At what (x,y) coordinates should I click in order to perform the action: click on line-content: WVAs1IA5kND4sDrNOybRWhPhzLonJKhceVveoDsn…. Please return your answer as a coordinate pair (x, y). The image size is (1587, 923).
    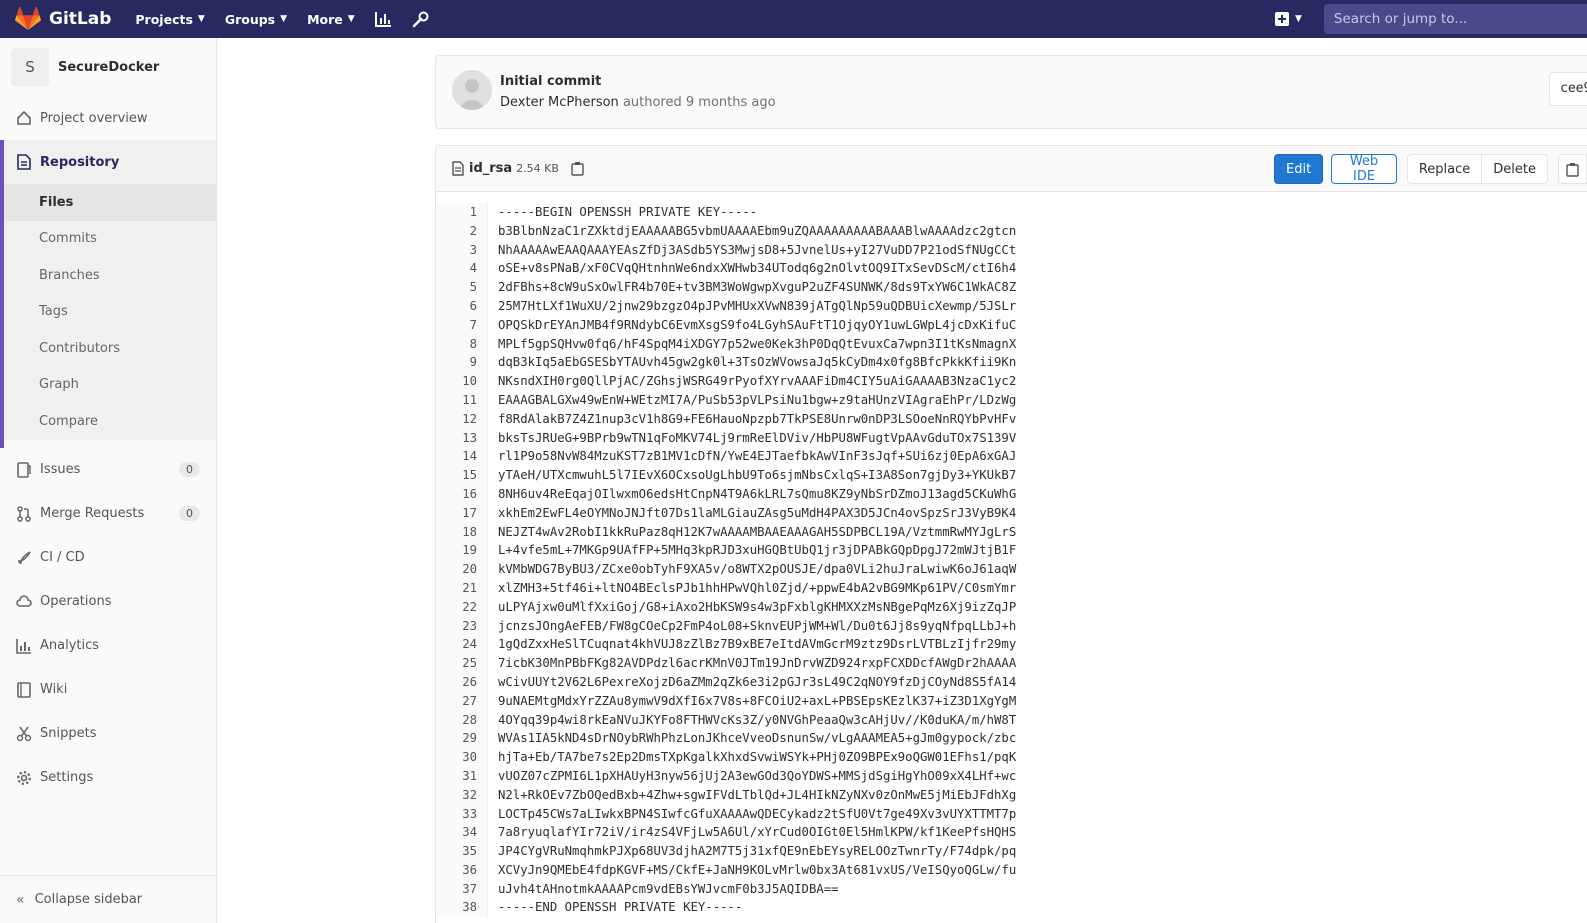
    Looking at the image, I should click on (757, 738).